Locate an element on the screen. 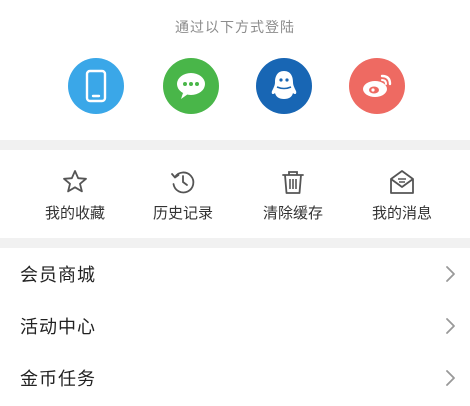 This screenshot has width=470, height=406. wechat-login-button is located at coordinates (191, 86).